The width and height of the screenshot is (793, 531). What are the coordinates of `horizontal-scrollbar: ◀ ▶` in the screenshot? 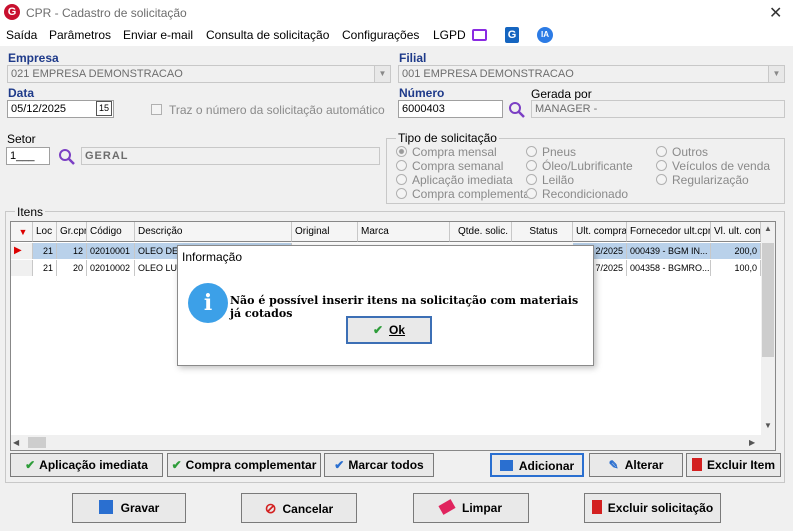 It's located at (386, 442).